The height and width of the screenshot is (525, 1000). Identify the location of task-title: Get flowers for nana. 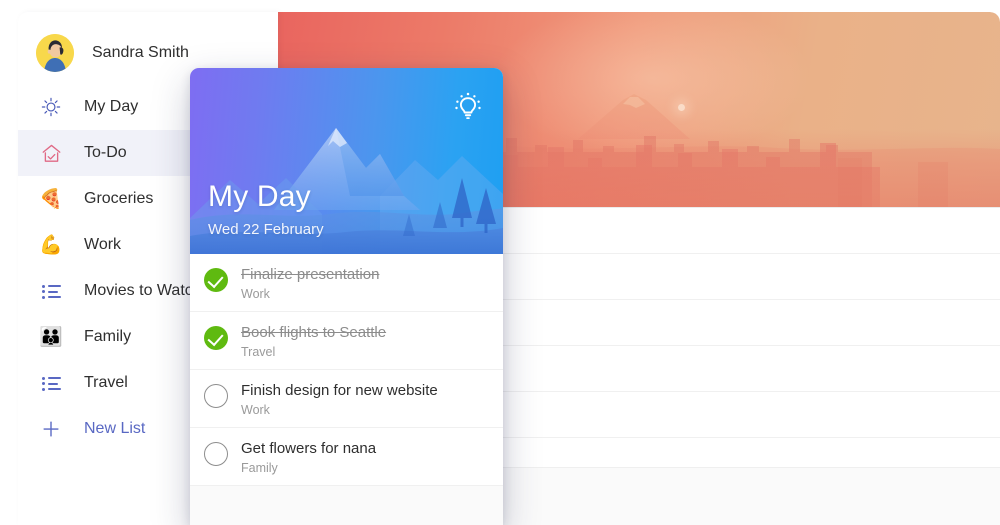
(309, 448).